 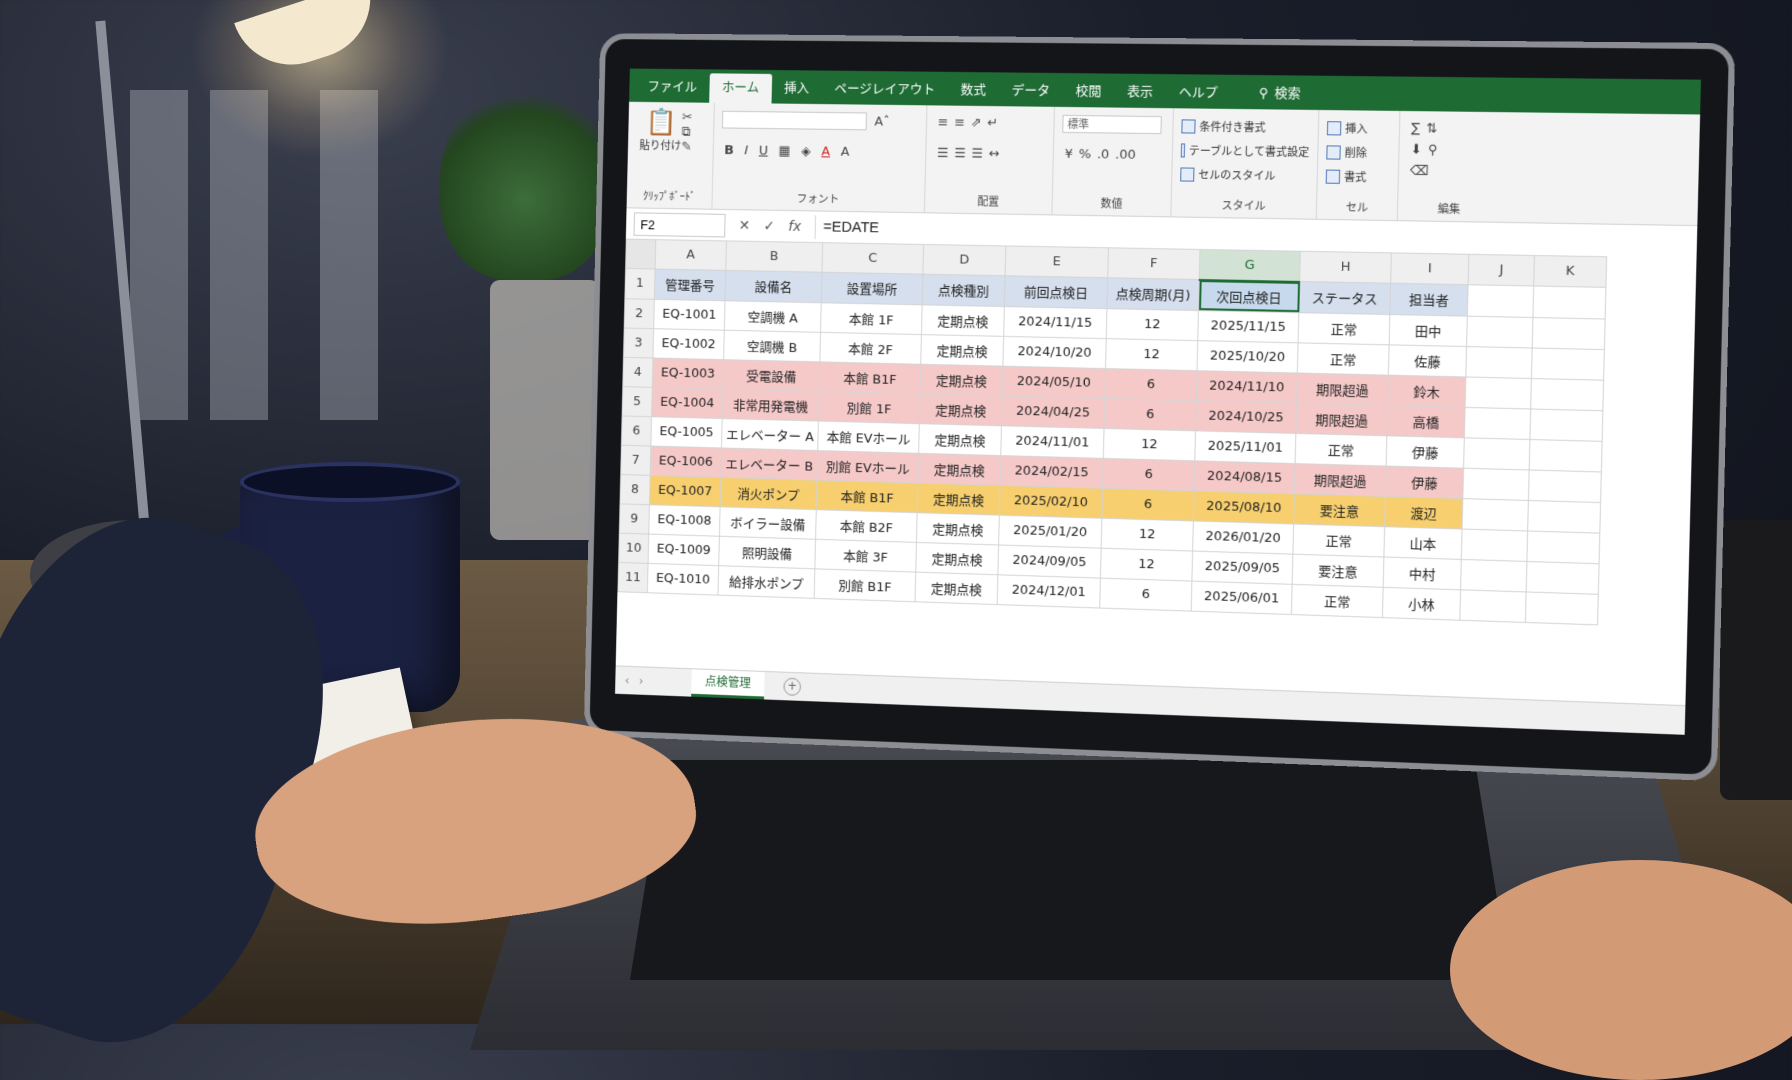 What do you see at coordinates (873, 258) in the screenshot?
I see `column-header: C` at bounding box center [873, 258].